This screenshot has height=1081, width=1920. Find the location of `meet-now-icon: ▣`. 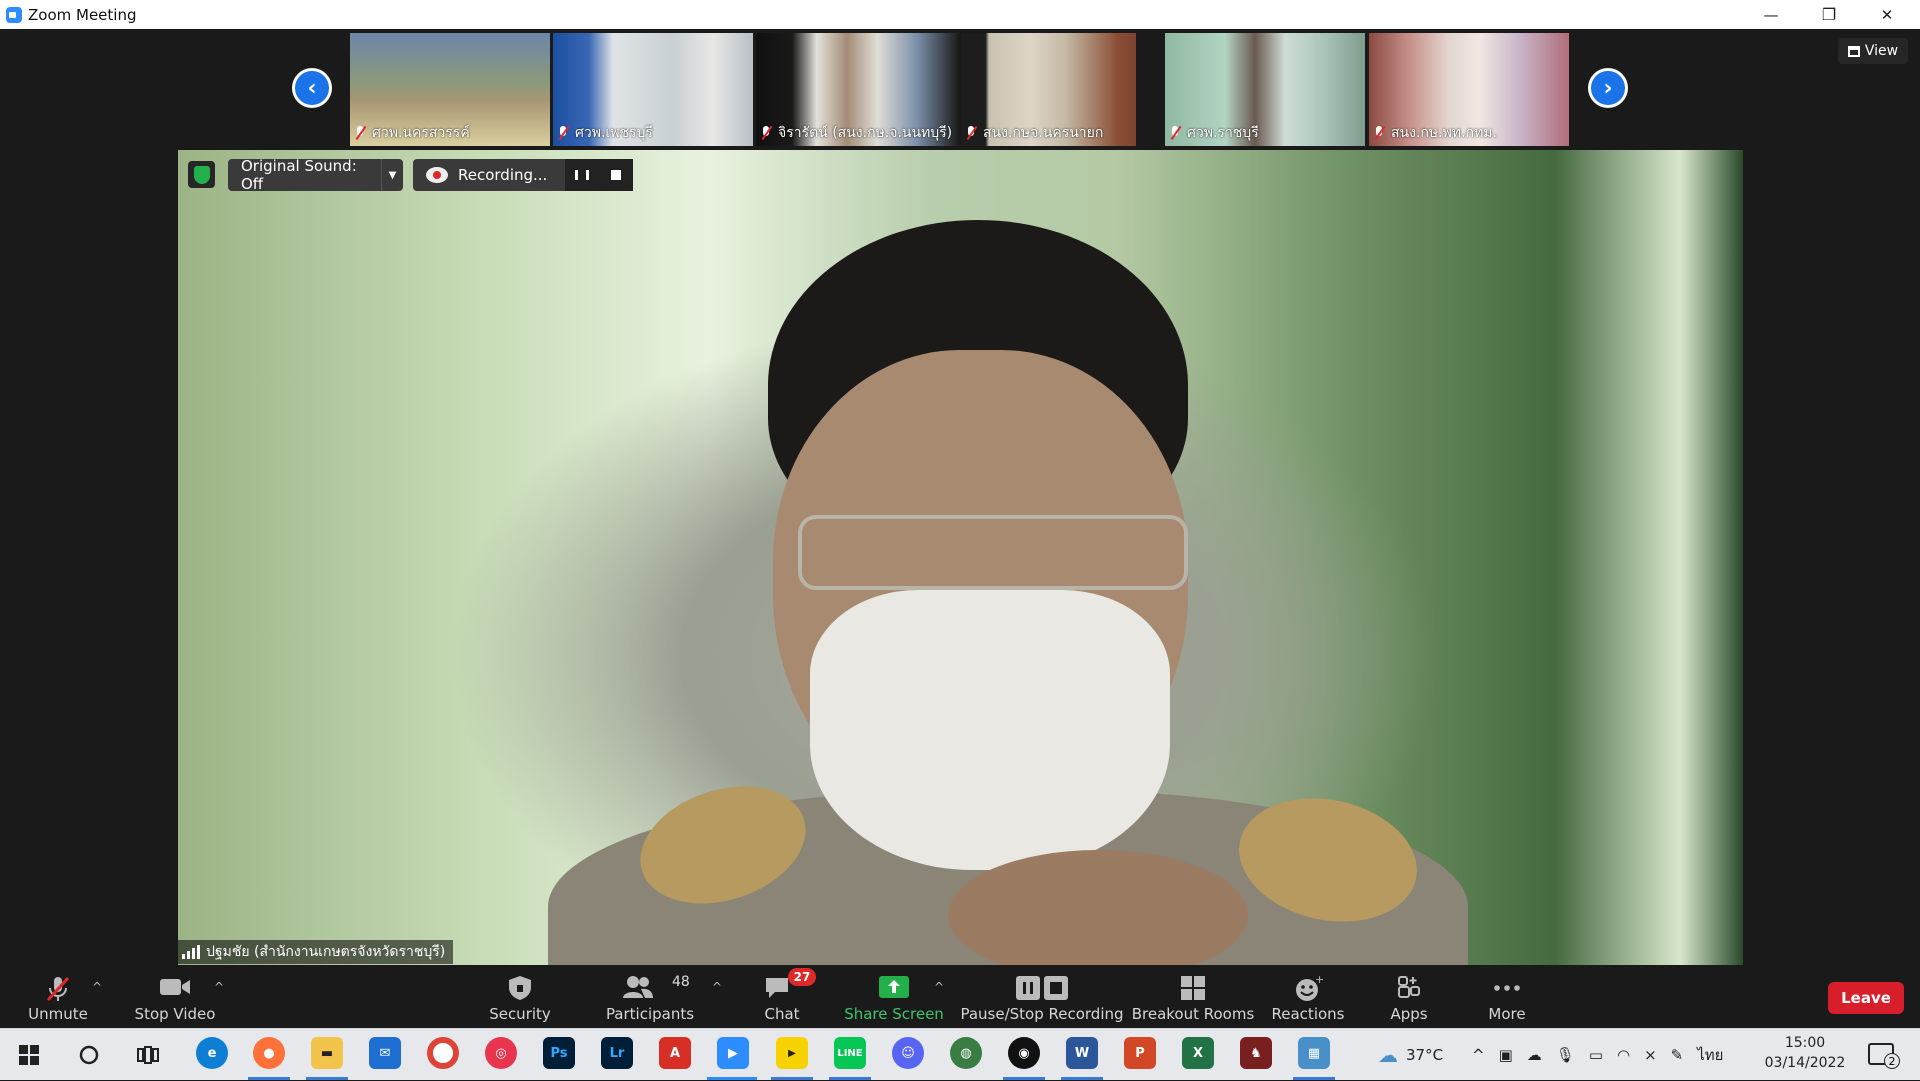

meet-now-icon: ▣ is located at coordinates (1506, 1055).